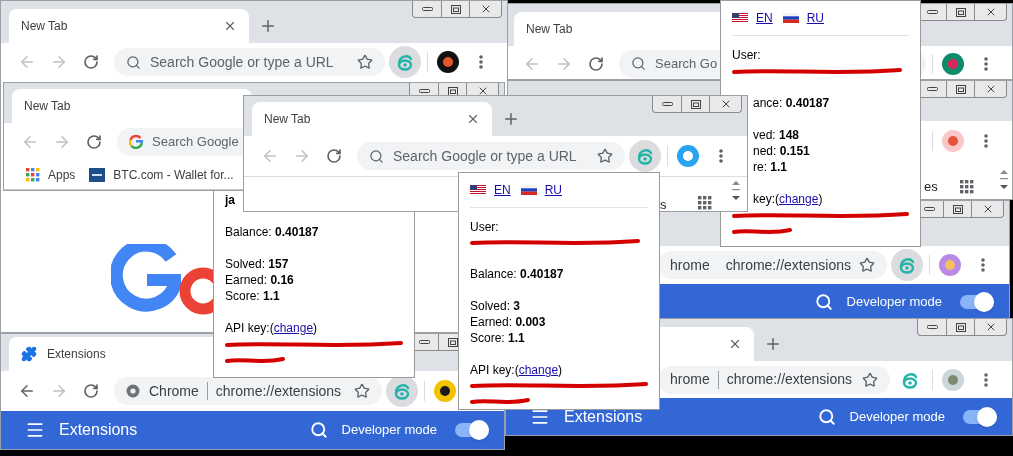 This screenshot has width=1013, height=456. What do you see at coordinates (777, 135) in the screenshot?
I see `stat-text: ved: 148` at bounding box center [777, 135].